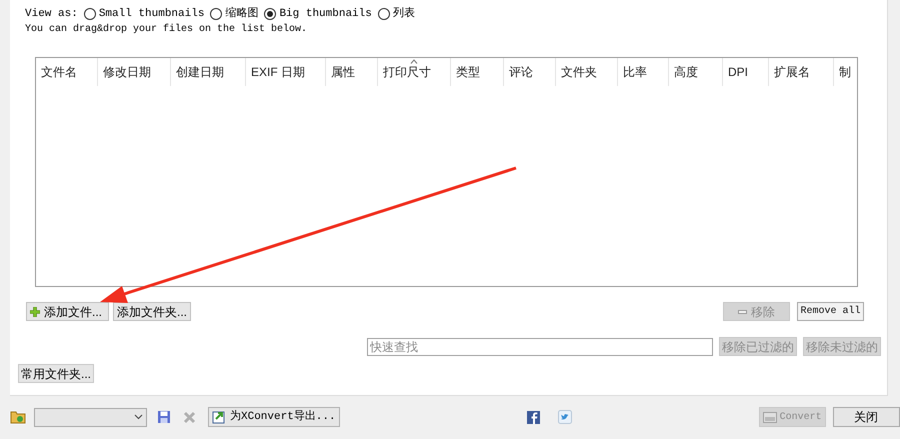 This screenshot has width=900, height=439. I want to click on column-header: 属性, so click(352, 72).